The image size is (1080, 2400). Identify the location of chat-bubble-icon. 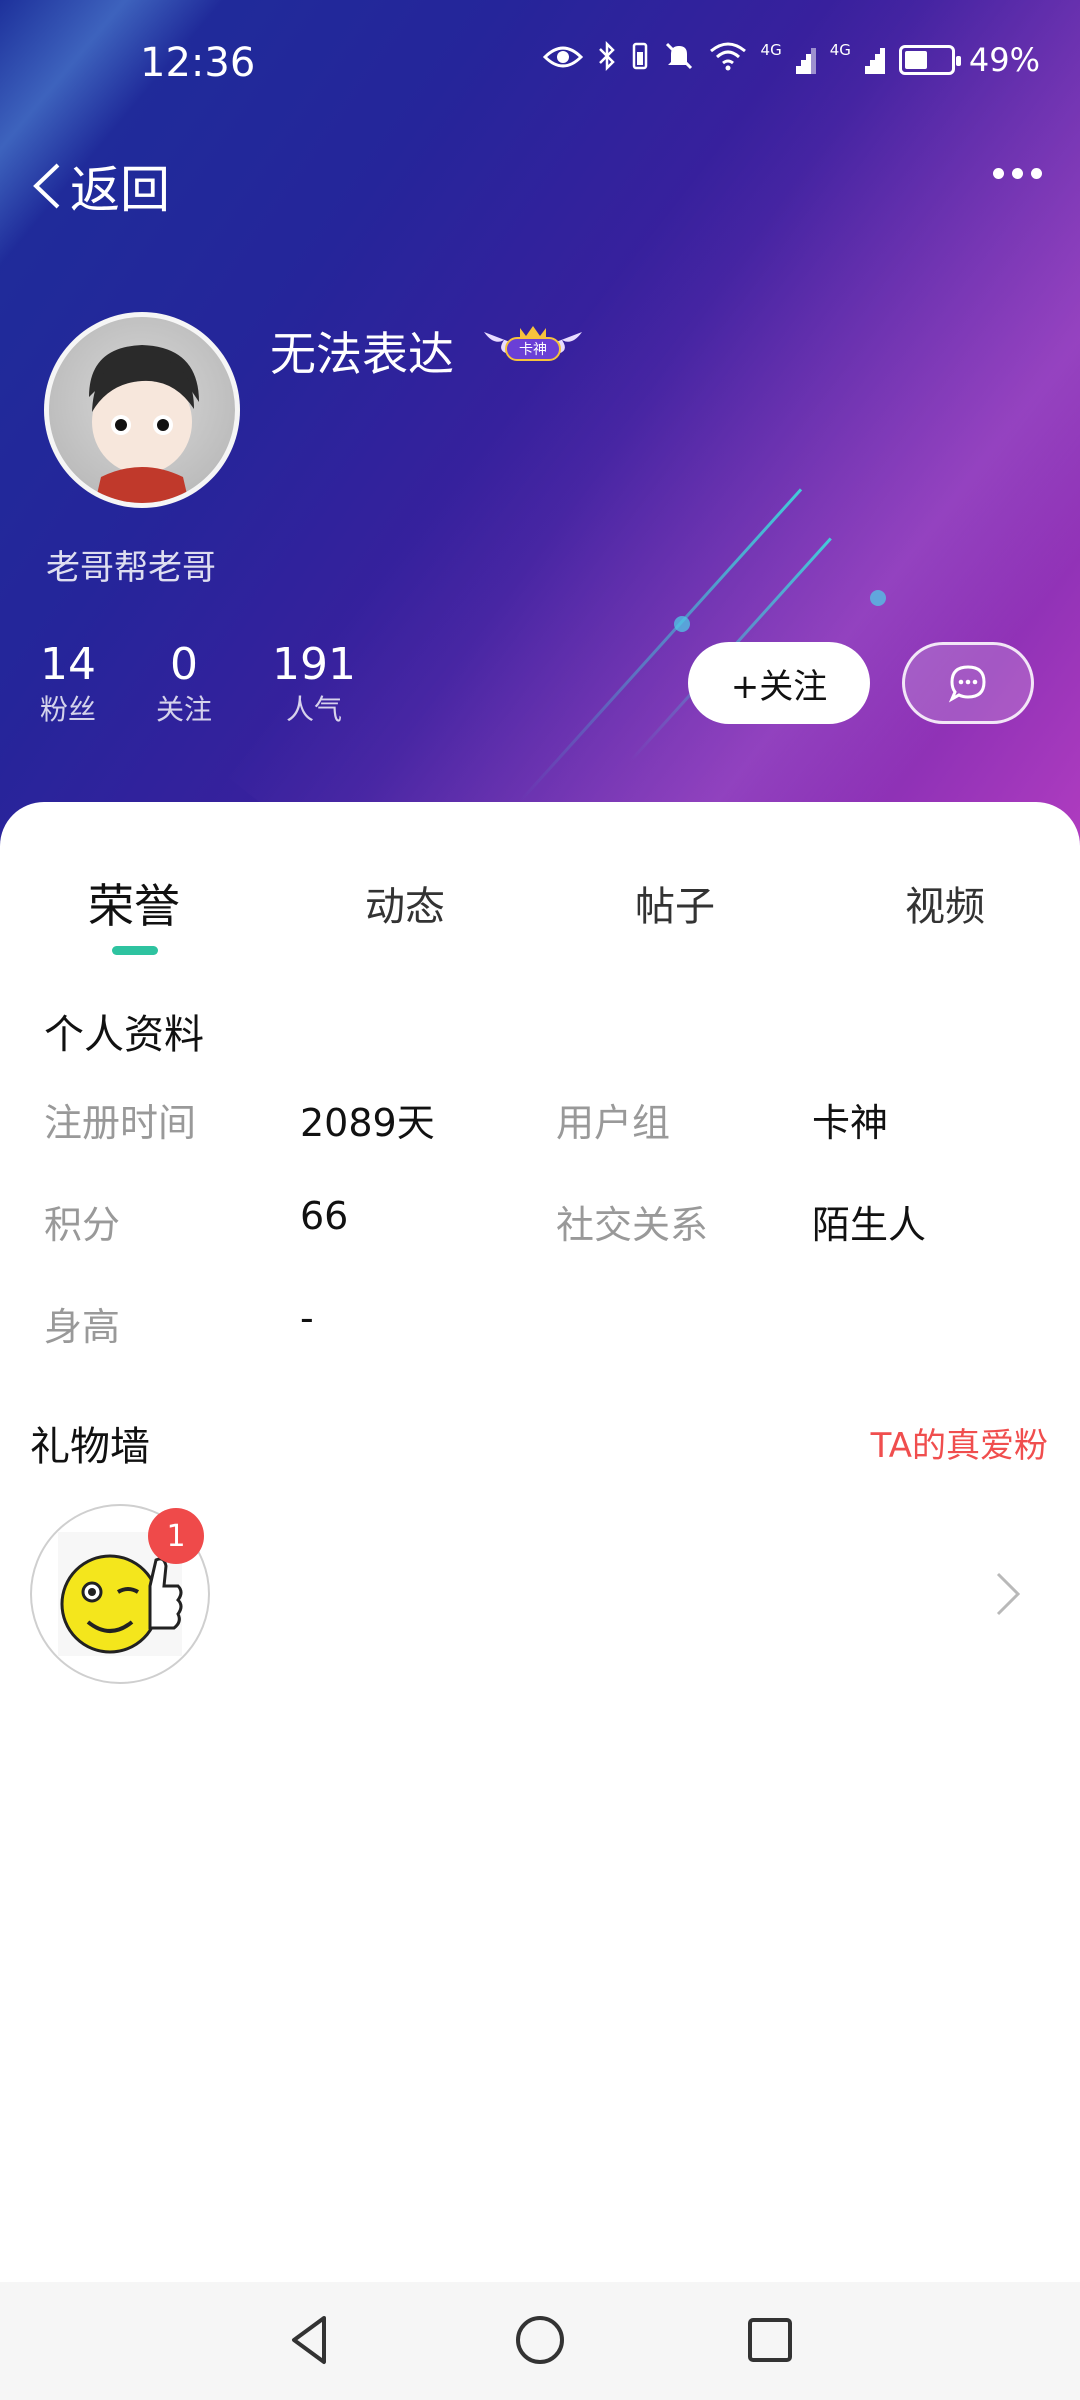
(967, 684).